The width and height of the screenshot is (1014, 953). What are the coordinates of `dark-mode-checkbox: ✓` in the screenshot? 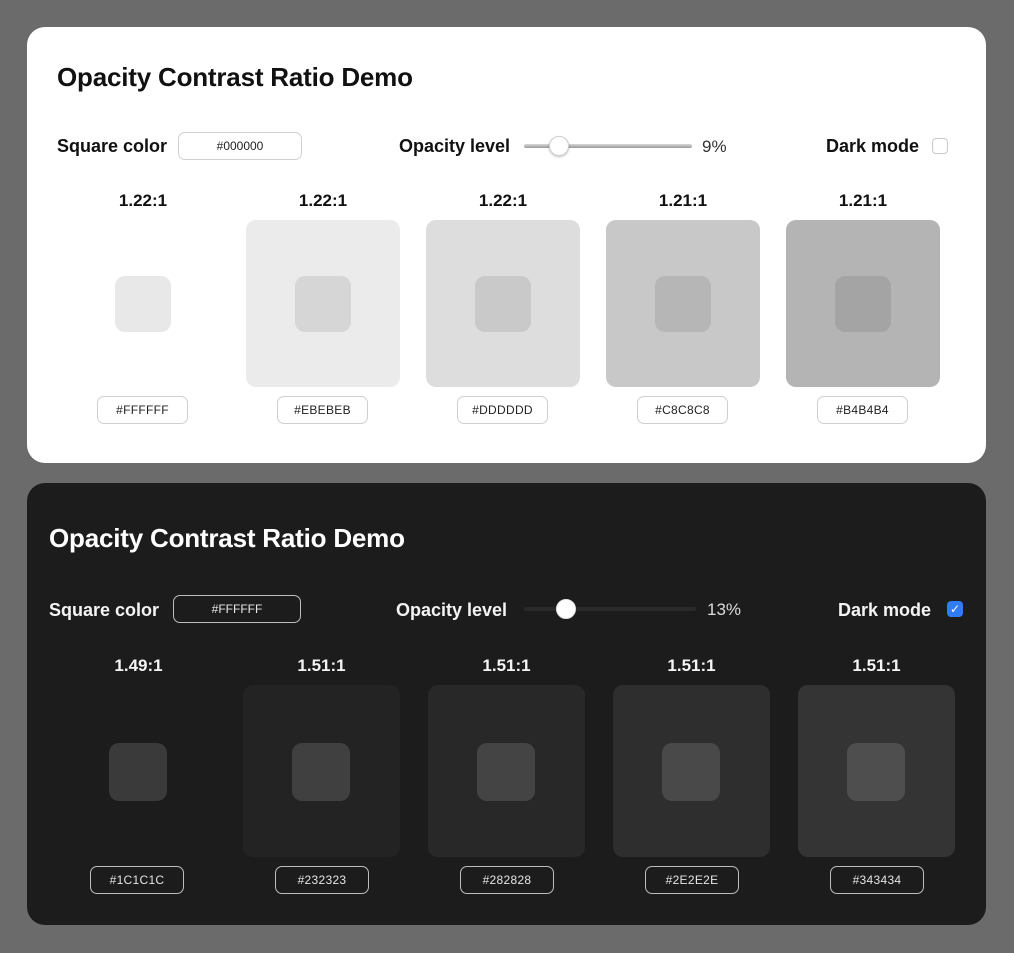 It's located at (955, 609).